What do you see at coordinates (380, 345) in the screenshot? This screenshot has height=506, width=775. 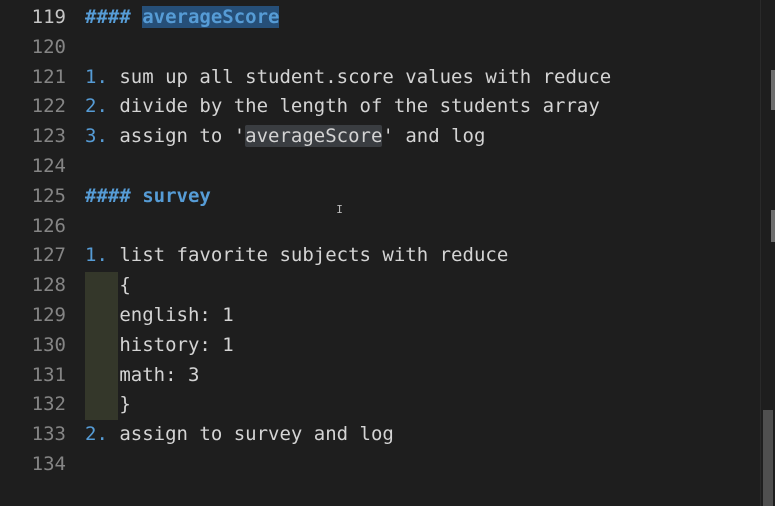 I see `code-line: 130 history: 1` at bounding box center [380, 345].